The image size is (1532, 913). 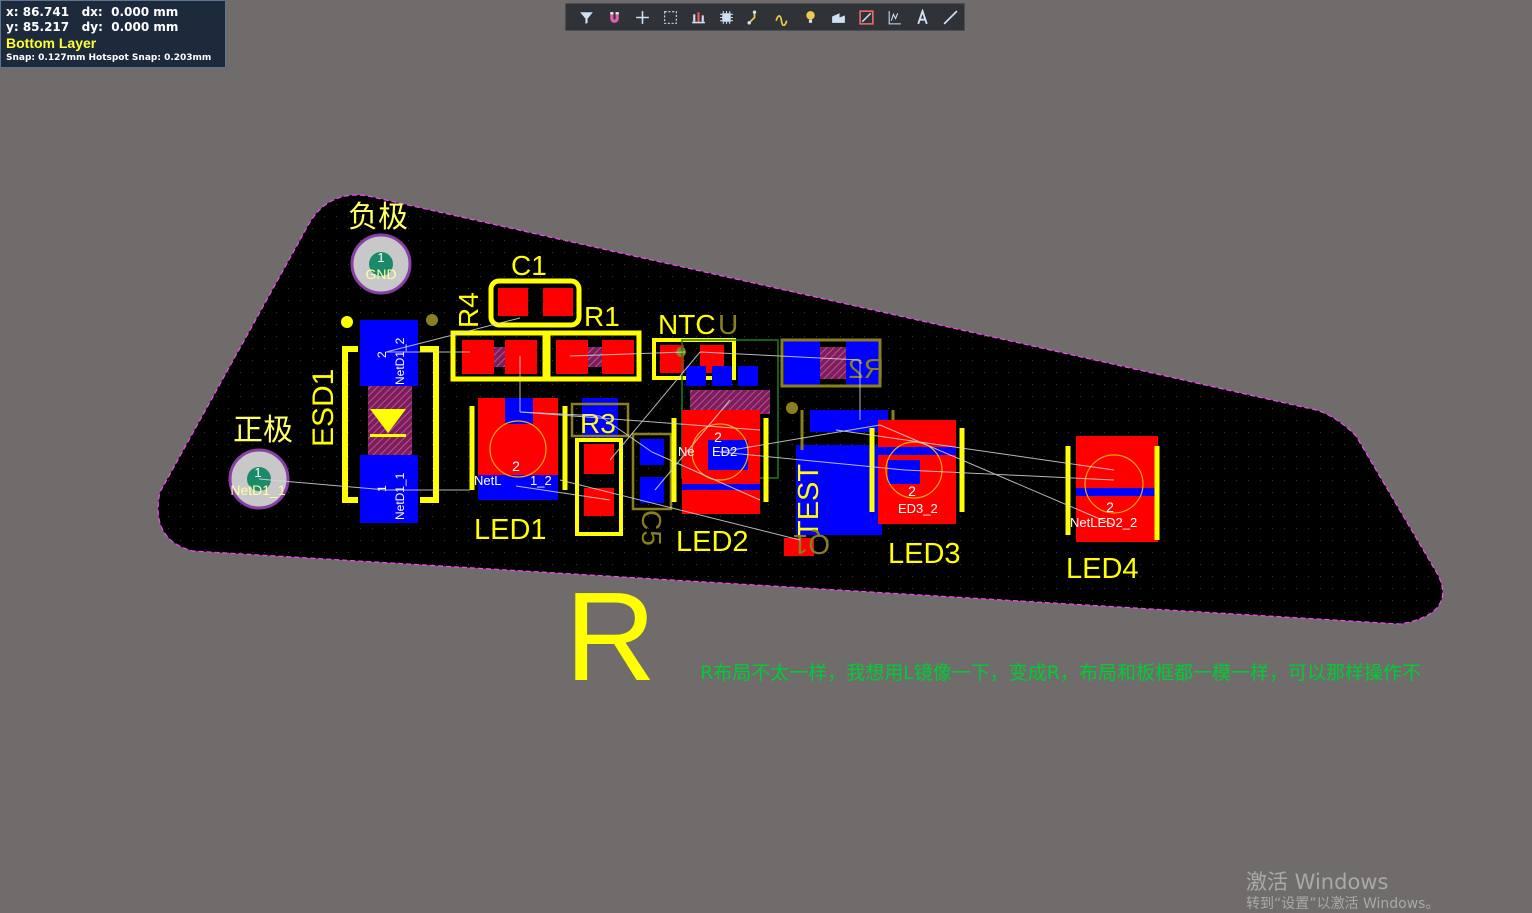 I want to click on esd1-pad1-number: 1, so click(x=382, y=488).